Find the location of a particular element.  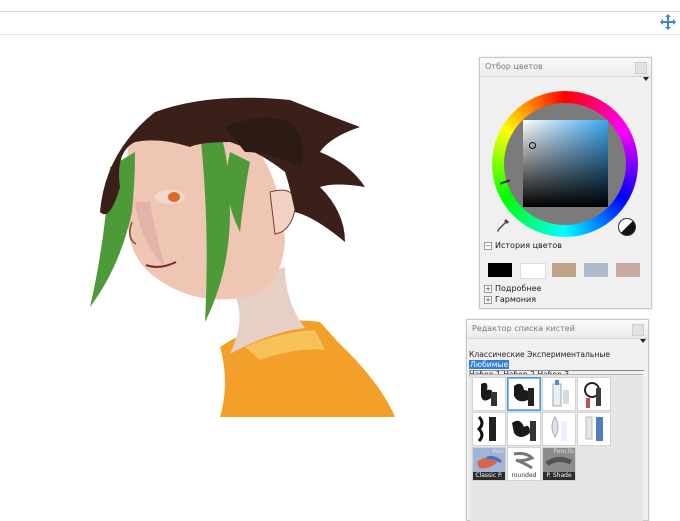

brush-name: Classic P. is located at coordinates (489, 476).